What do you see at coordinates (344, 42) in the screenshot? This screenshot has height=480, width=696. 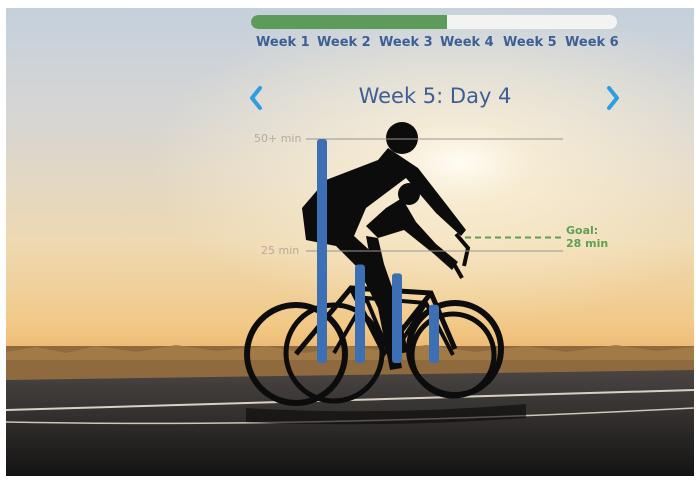 I see `week-label-2: Week 2` at bounding box center [344, 42].